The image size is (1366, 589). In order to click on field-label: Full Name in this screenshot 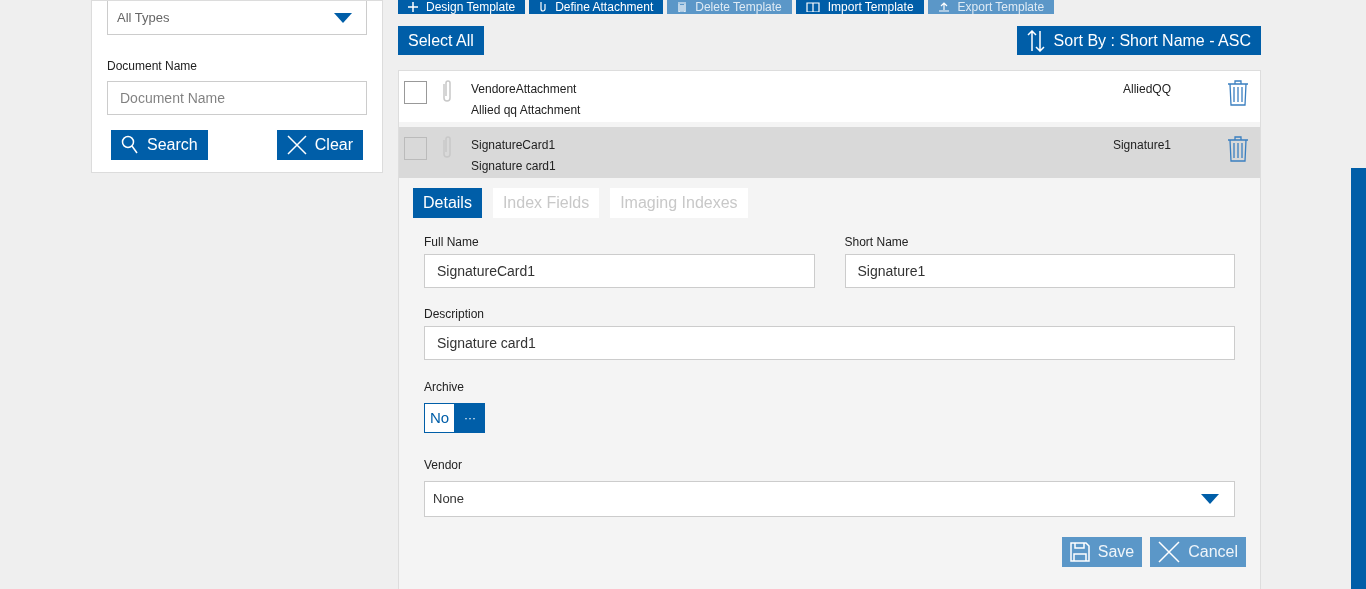, I will do `click(452, 241)`.